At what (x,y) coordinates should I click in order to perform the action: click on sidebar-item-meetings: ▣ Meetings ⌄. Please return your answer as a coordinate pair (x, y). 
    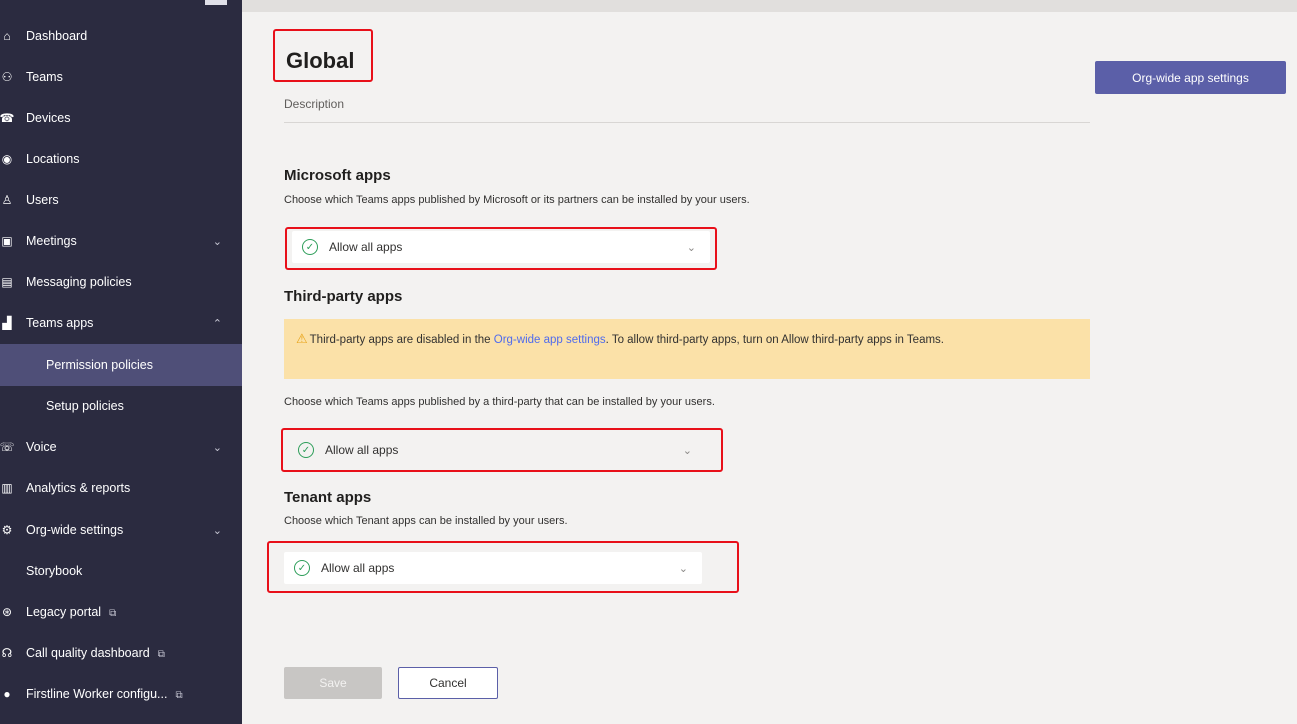
    Looking at the image, I should click on (121, 241).